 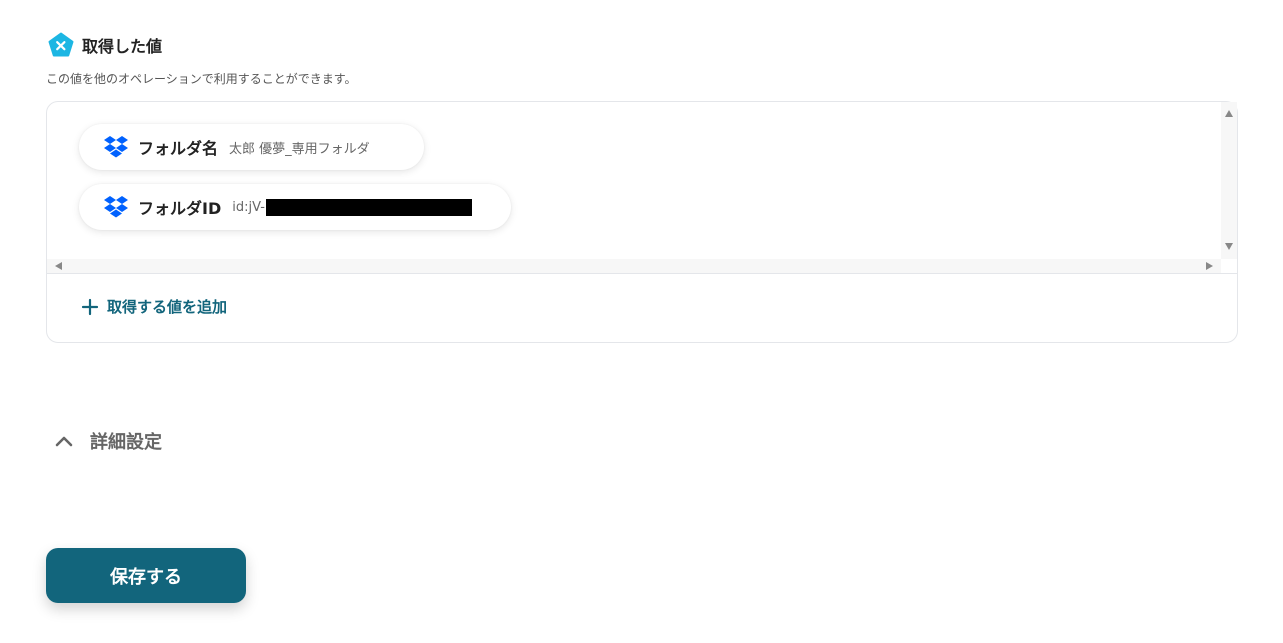 What do you see at coordinates (178, 148) in the screenshot?
I see `field-name: フォルダ名` at bounding box center [178, 148].